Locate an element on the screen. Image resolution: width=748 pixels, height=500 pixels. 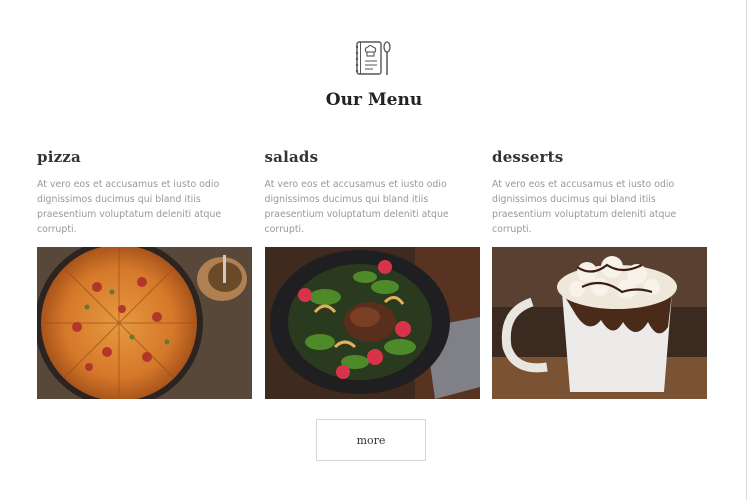
card-title: pizza is located at coordinates (59, 157).